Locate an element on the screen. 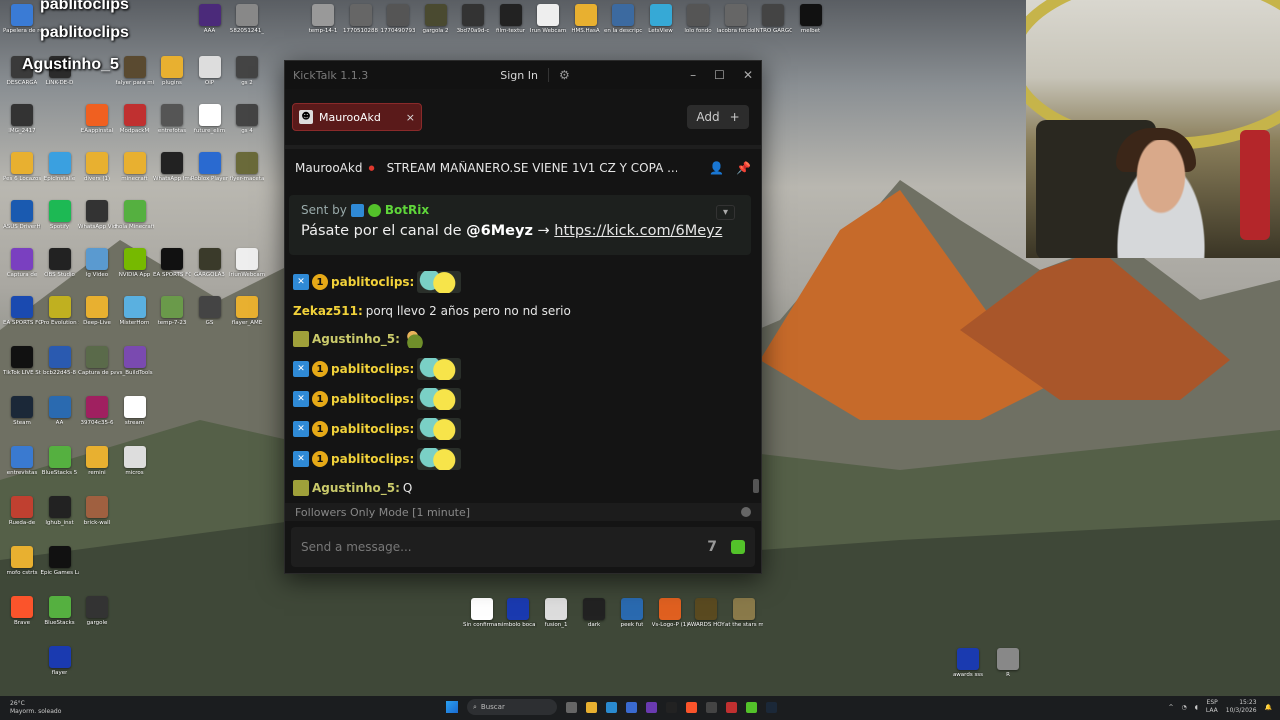 Image resolution: width=1280 pixels, height=720 pixels. desktop-icon: BlueStacks 5 is located at coordinates (60, 461).